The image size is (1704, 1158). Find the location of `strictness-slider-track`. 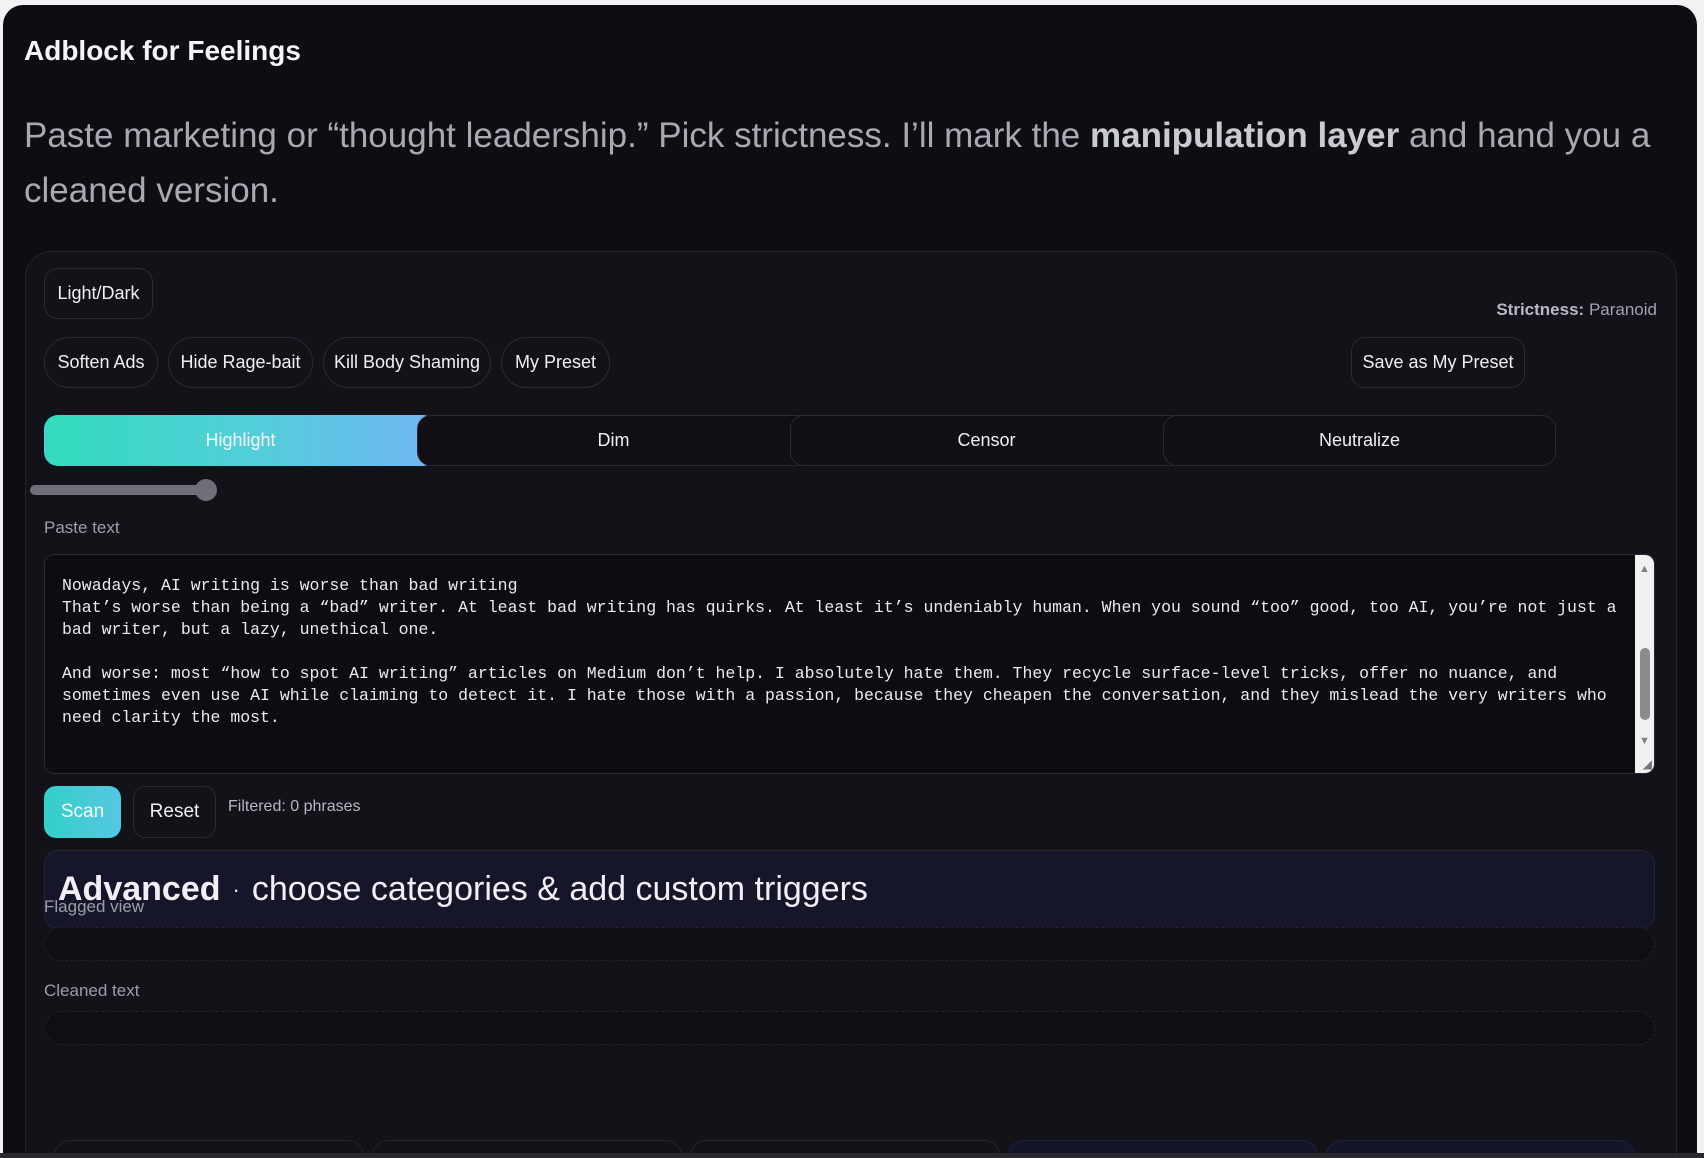

strictness-slider-track is located at coordinates (116, 490).